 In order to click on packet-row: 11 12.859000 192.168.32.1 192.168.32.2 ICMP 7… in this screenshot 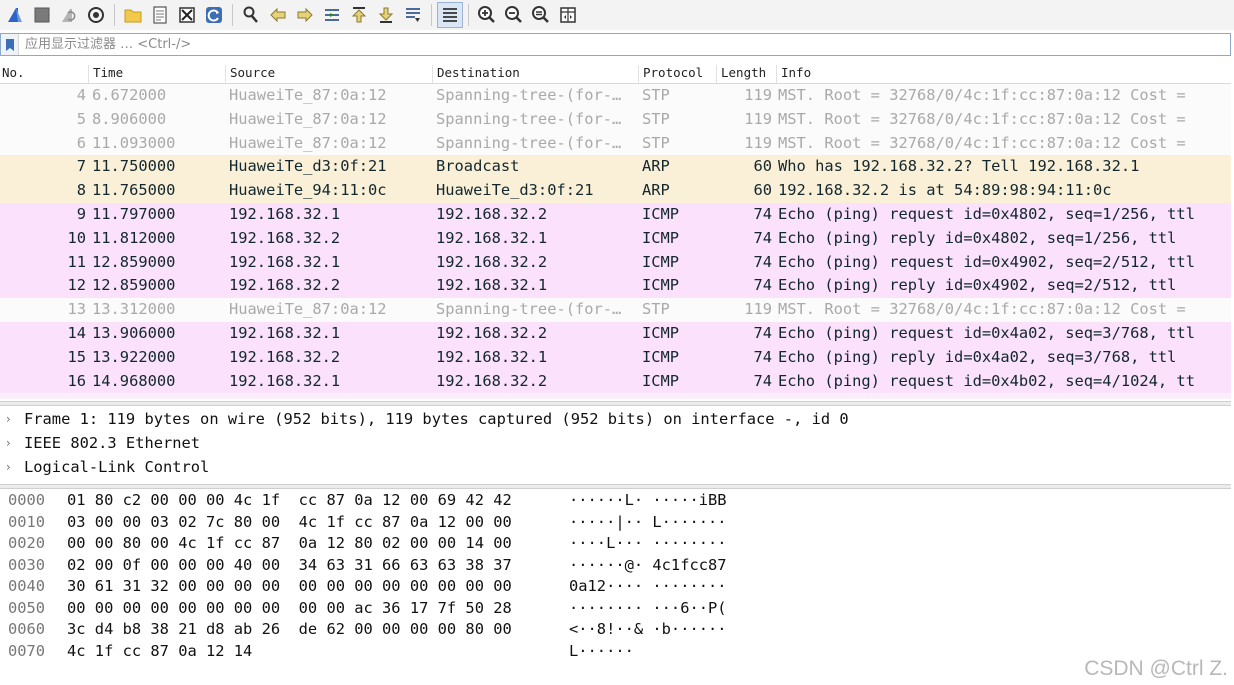, I will do `click(615, 262)`.